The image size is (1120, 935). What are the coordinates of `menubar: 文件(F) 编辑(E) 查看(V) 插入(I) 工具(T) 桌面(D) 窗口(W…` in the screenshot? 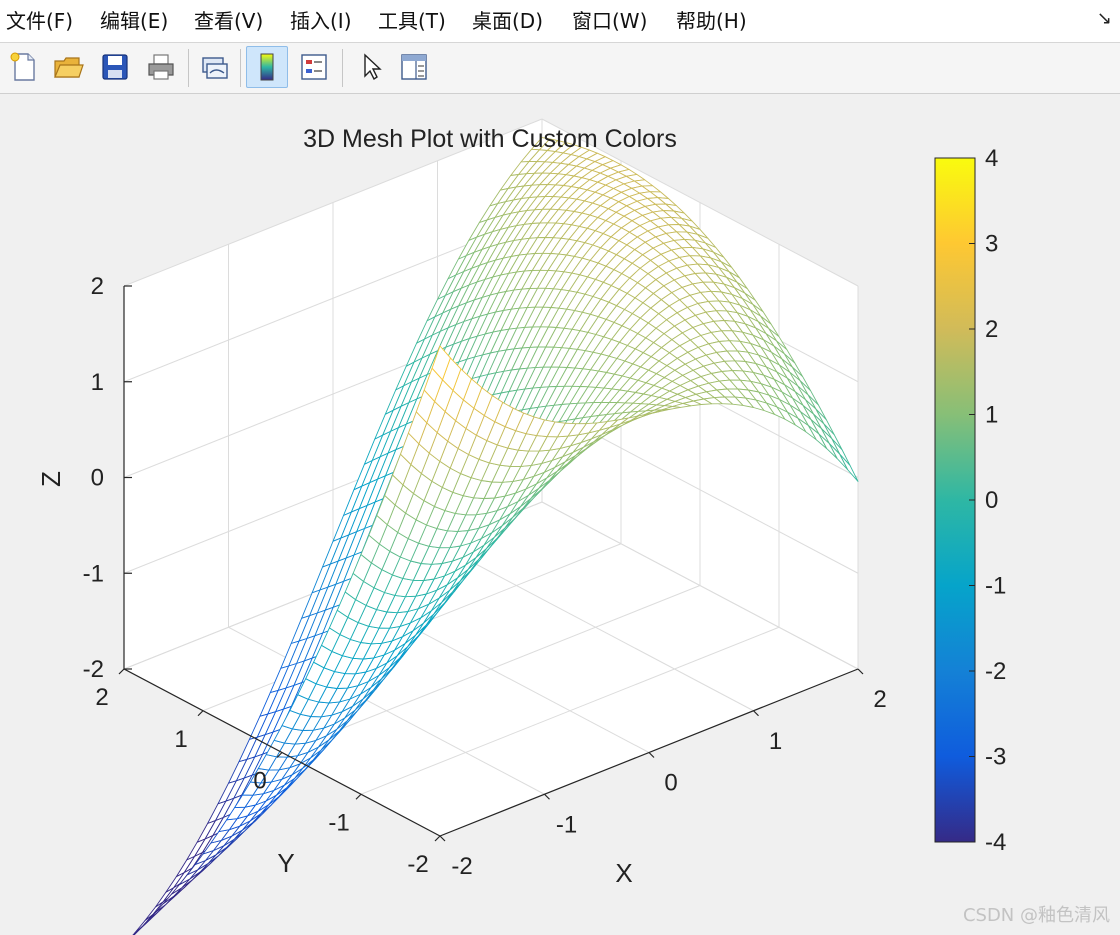 It's located at (560, 21).